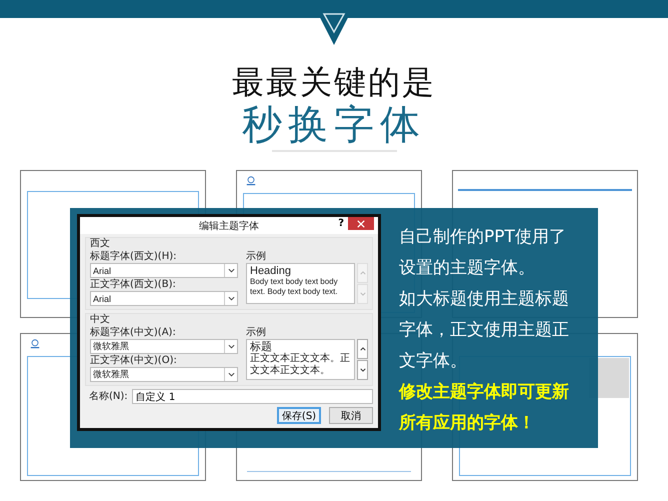  I want to click on note-text: 自己制作的PPT使用了设置的主题字体。, so click(483, 253).